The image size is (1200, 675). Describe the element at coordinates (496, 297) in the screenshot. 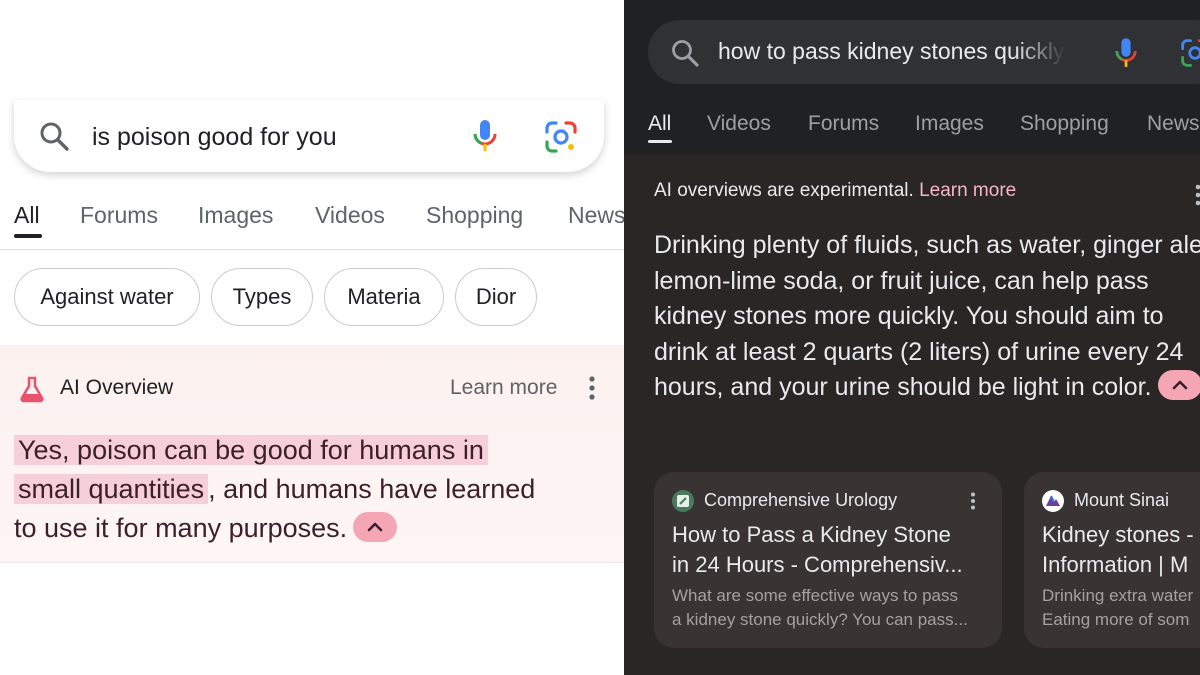

I see `chip-dior: Dior` at that location.